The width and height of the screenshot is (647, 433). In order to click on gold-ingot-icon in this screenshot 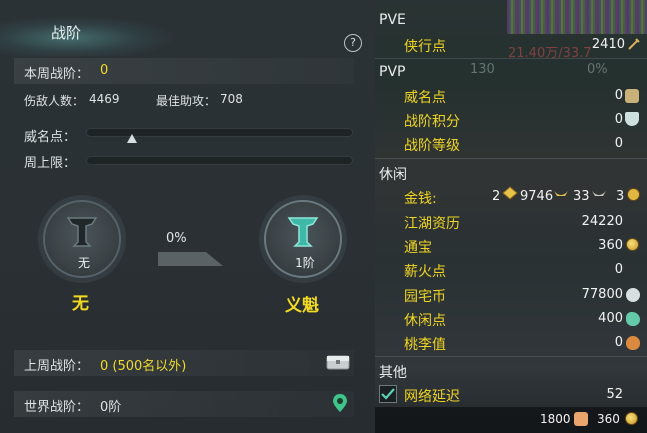, I will do `click(510, 193)`.